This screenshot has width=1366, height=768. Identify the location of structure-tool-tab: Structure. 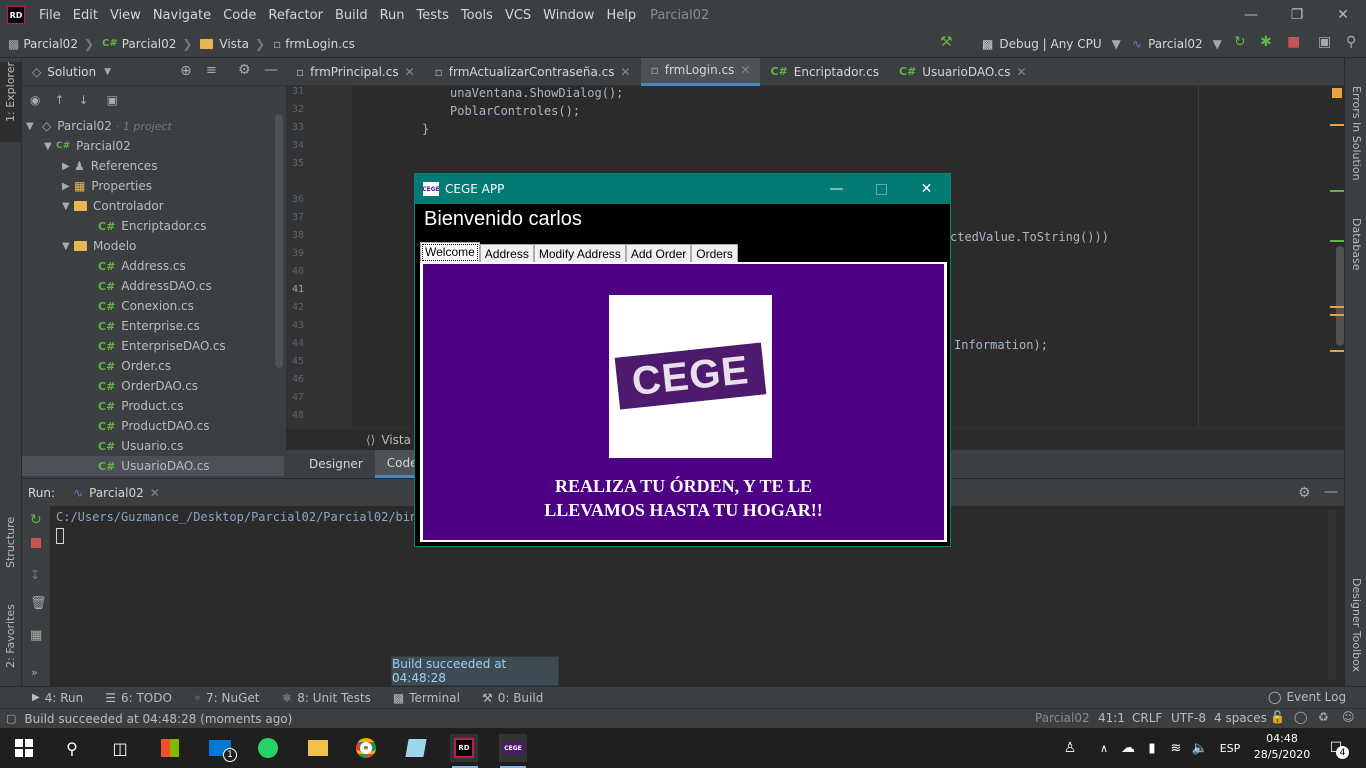
(10, 542).